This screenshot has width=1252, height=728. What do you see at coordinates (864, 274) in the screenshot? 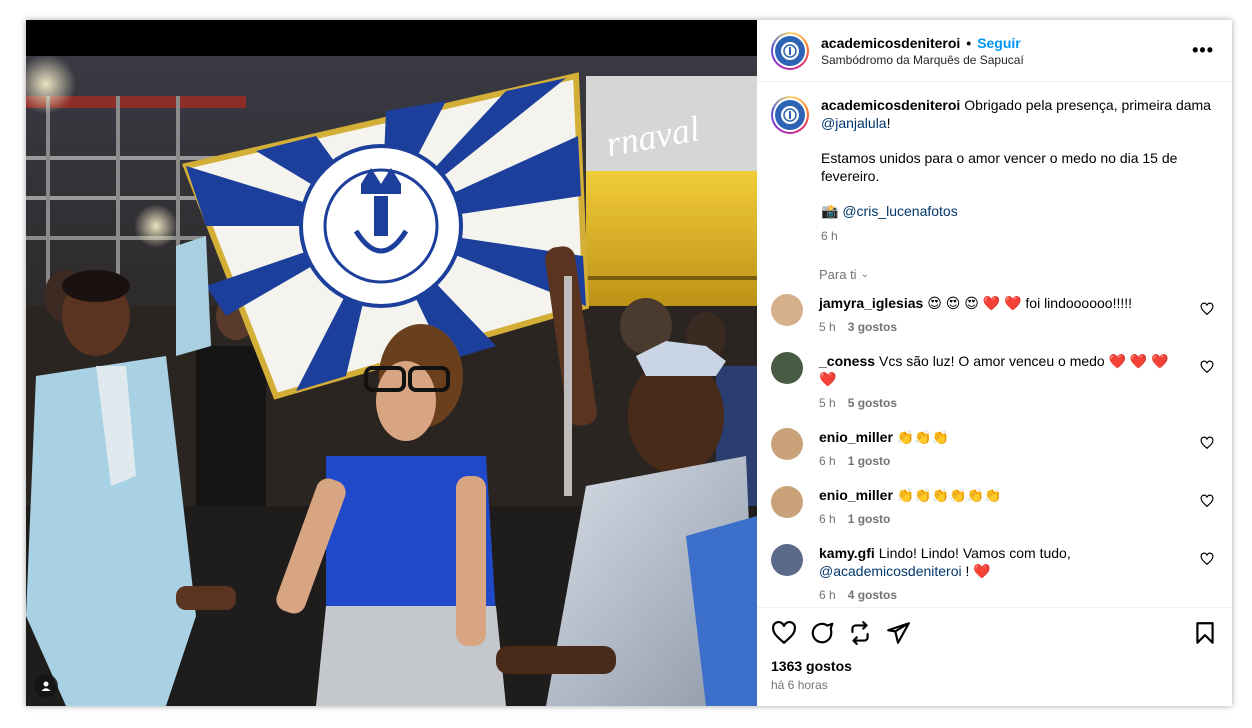
I see `chevron-down-icon: ⌄` at bounding box center [864, 274].